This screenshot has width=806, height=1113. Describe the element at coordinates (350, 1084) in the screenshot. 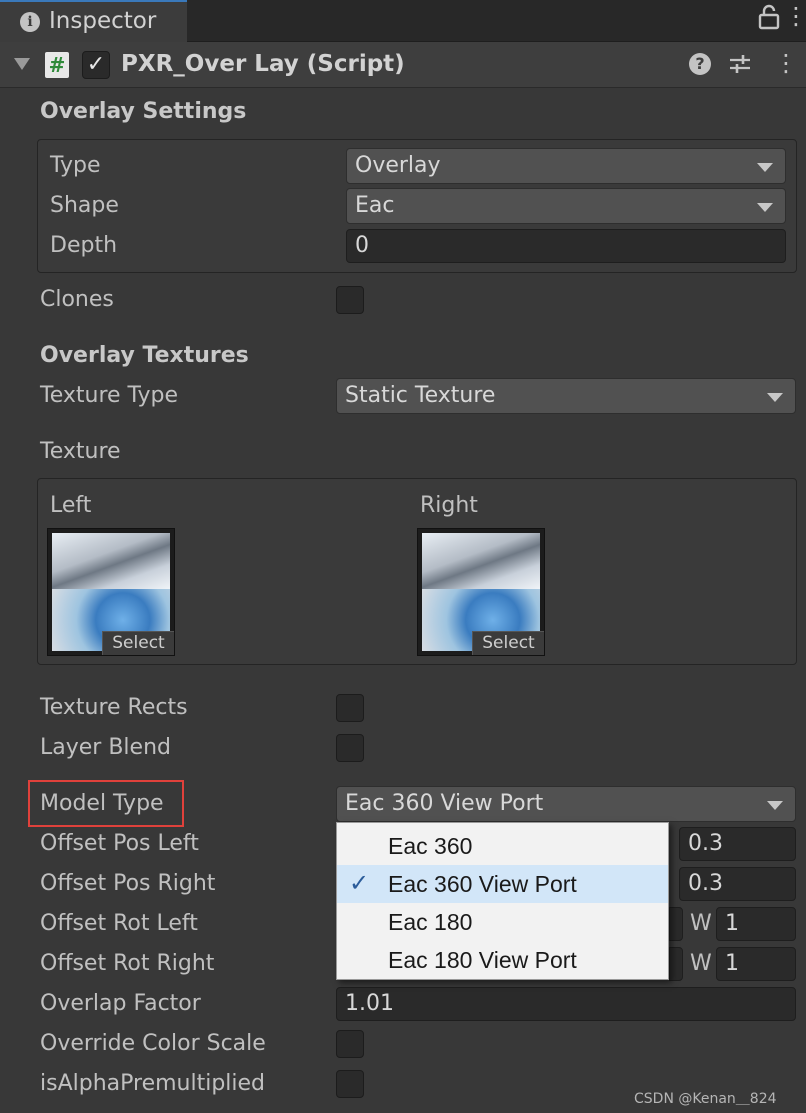

I see `is-alpha-premultiplied-checkbox` at that location.